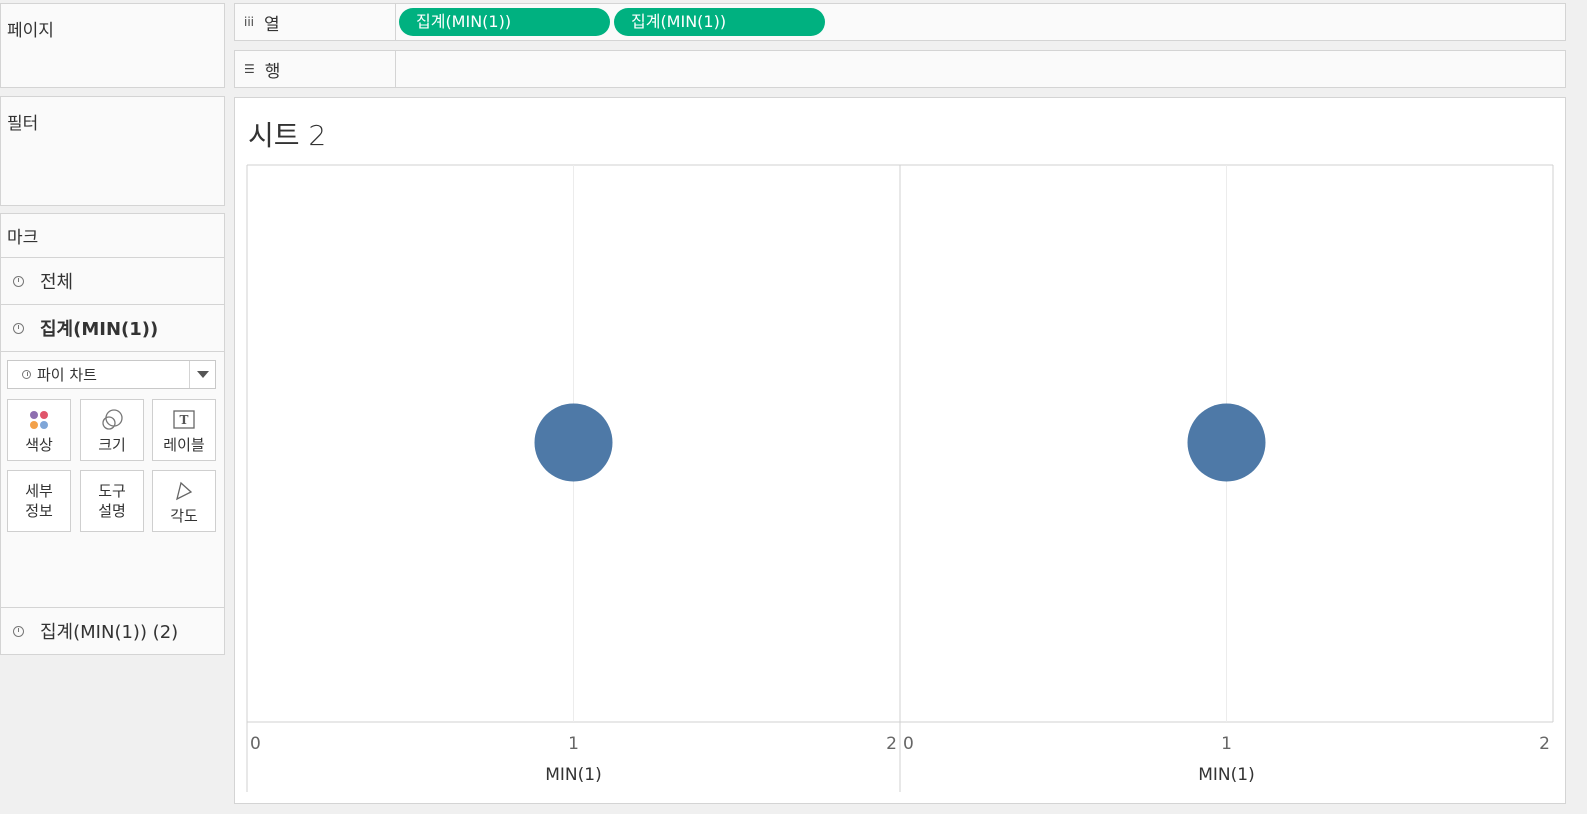 Image resolution: width=1587 pixels, height=814 pixels. What do you see at coordinates (112, 420) in the screenshot?
I see `size-icon` at bounding box center [112, 420].